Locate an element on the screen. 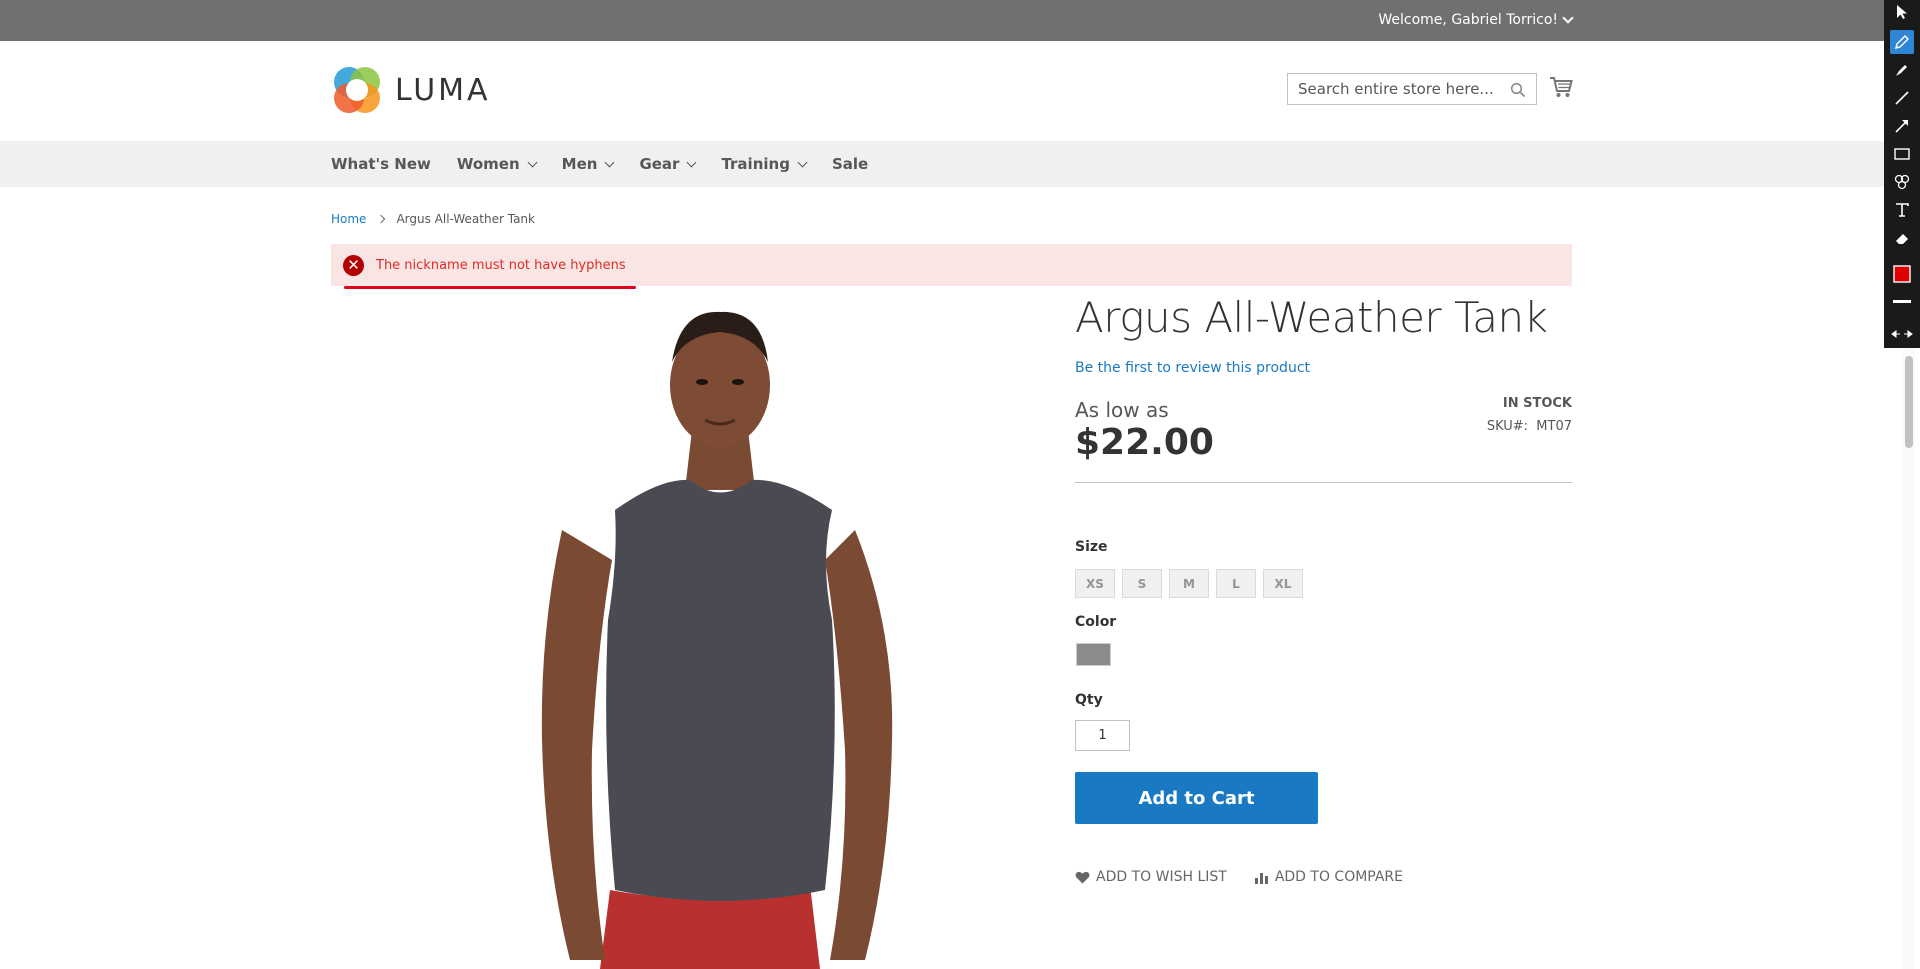 Image resolution: width=1920 pixels, height=969 pixels. product-price: $22.00 is located at coordinates (1144, 442).